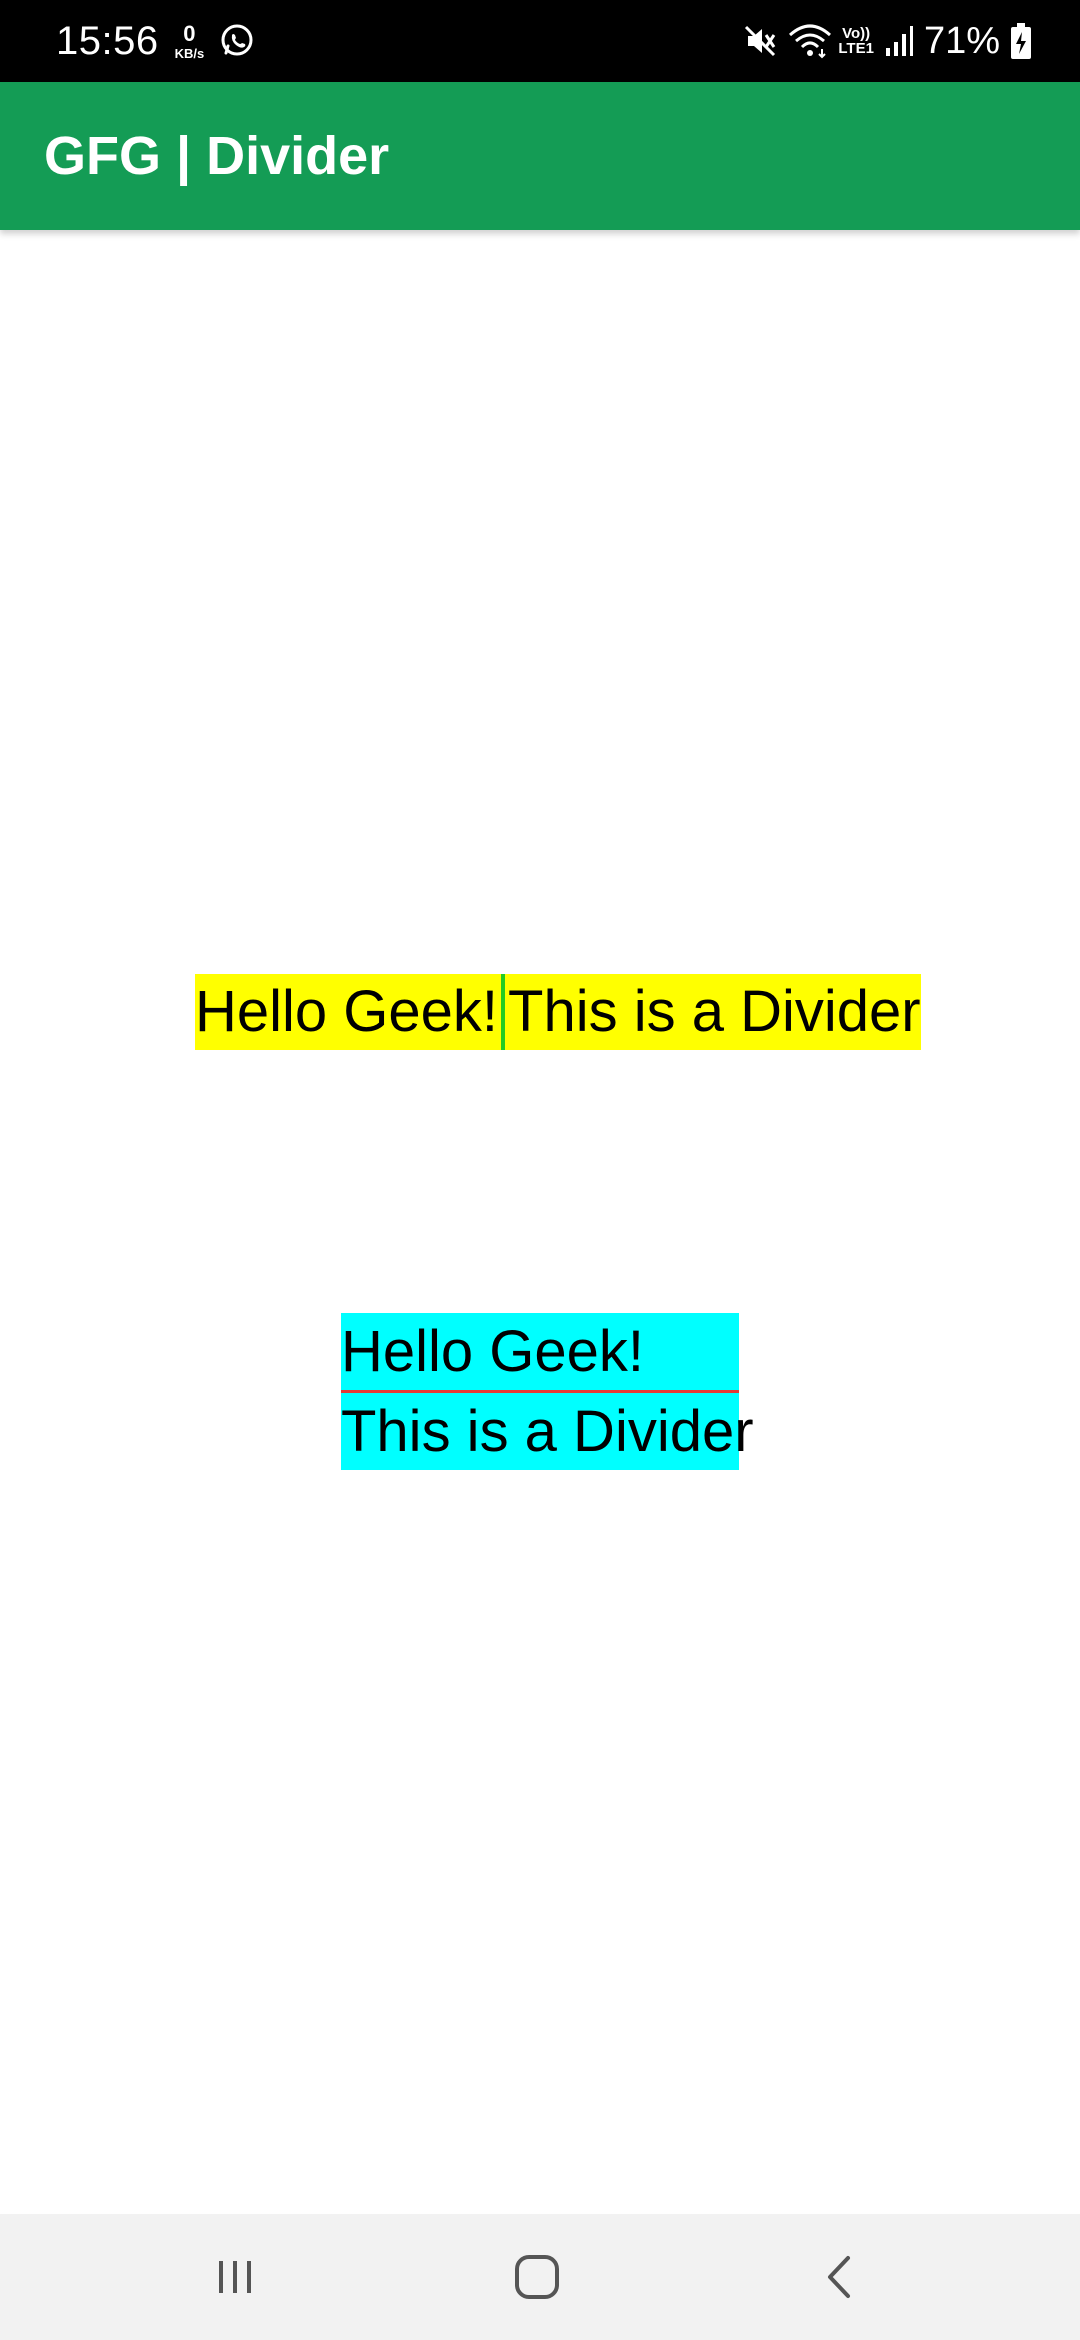 This screenshot has width=1080, height=2340. I want to click on status-right: Vo)) LTE1 71%, so click(882, 41).